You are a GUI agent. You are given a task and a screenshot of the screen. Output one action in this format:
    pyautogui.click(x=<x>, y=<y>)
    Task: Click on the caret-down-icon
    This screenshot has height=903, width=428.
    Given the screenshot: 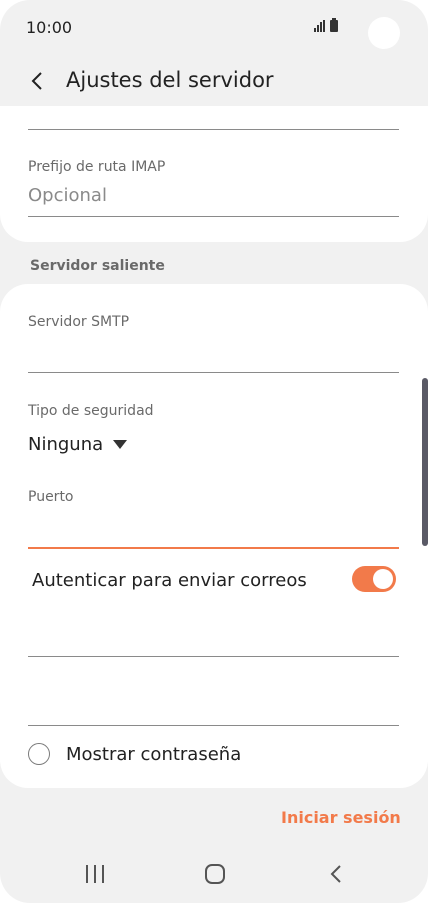 What is the action you would take?
    pyautogui.click(x=120, y=444)
    